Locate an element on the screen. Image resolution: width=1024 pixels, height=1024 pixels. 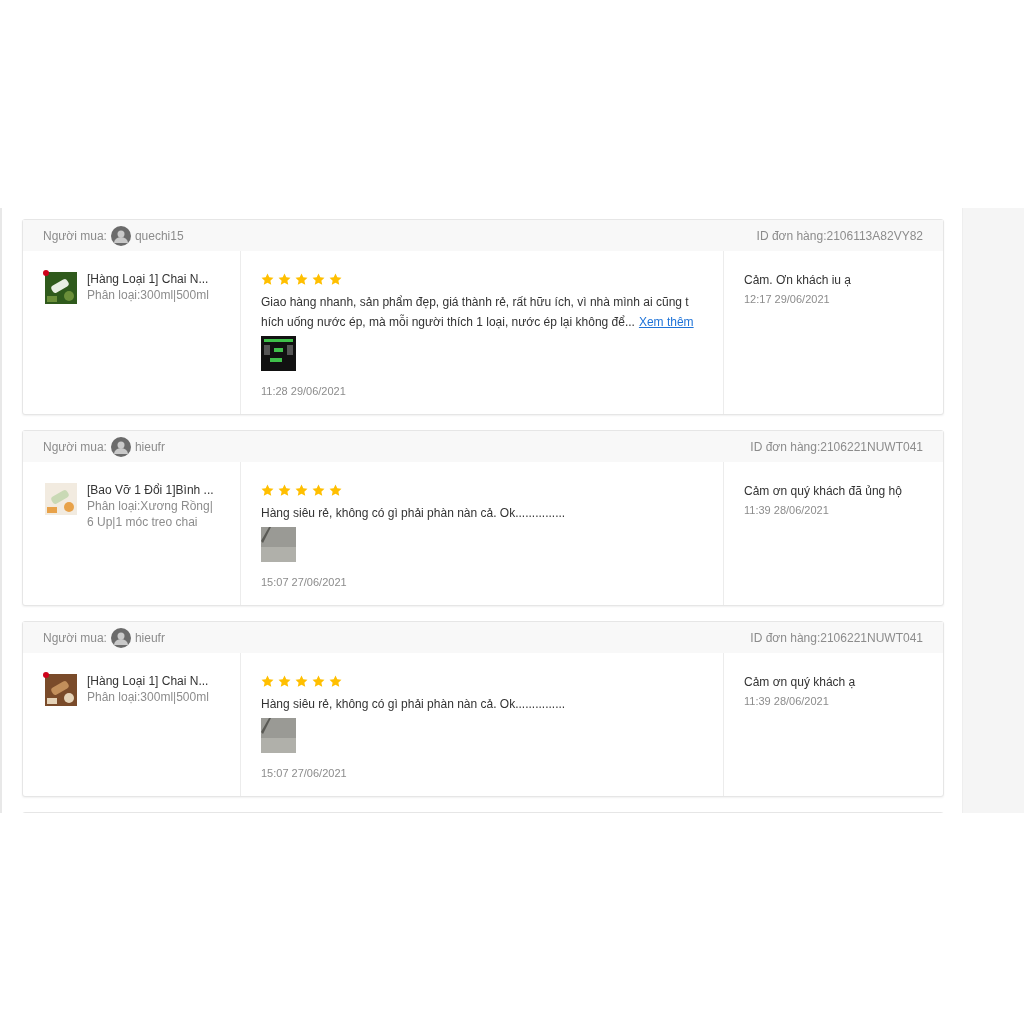
seller-reply: Cảm ơn quý khách ạ is located at coordinates (800, 682).